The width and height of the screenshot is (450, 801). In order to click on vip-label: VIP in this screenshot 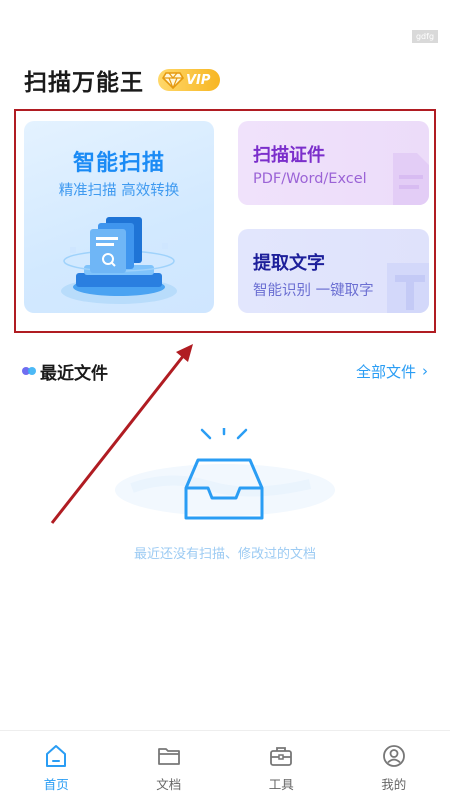, I will do `click(198, 80)`.